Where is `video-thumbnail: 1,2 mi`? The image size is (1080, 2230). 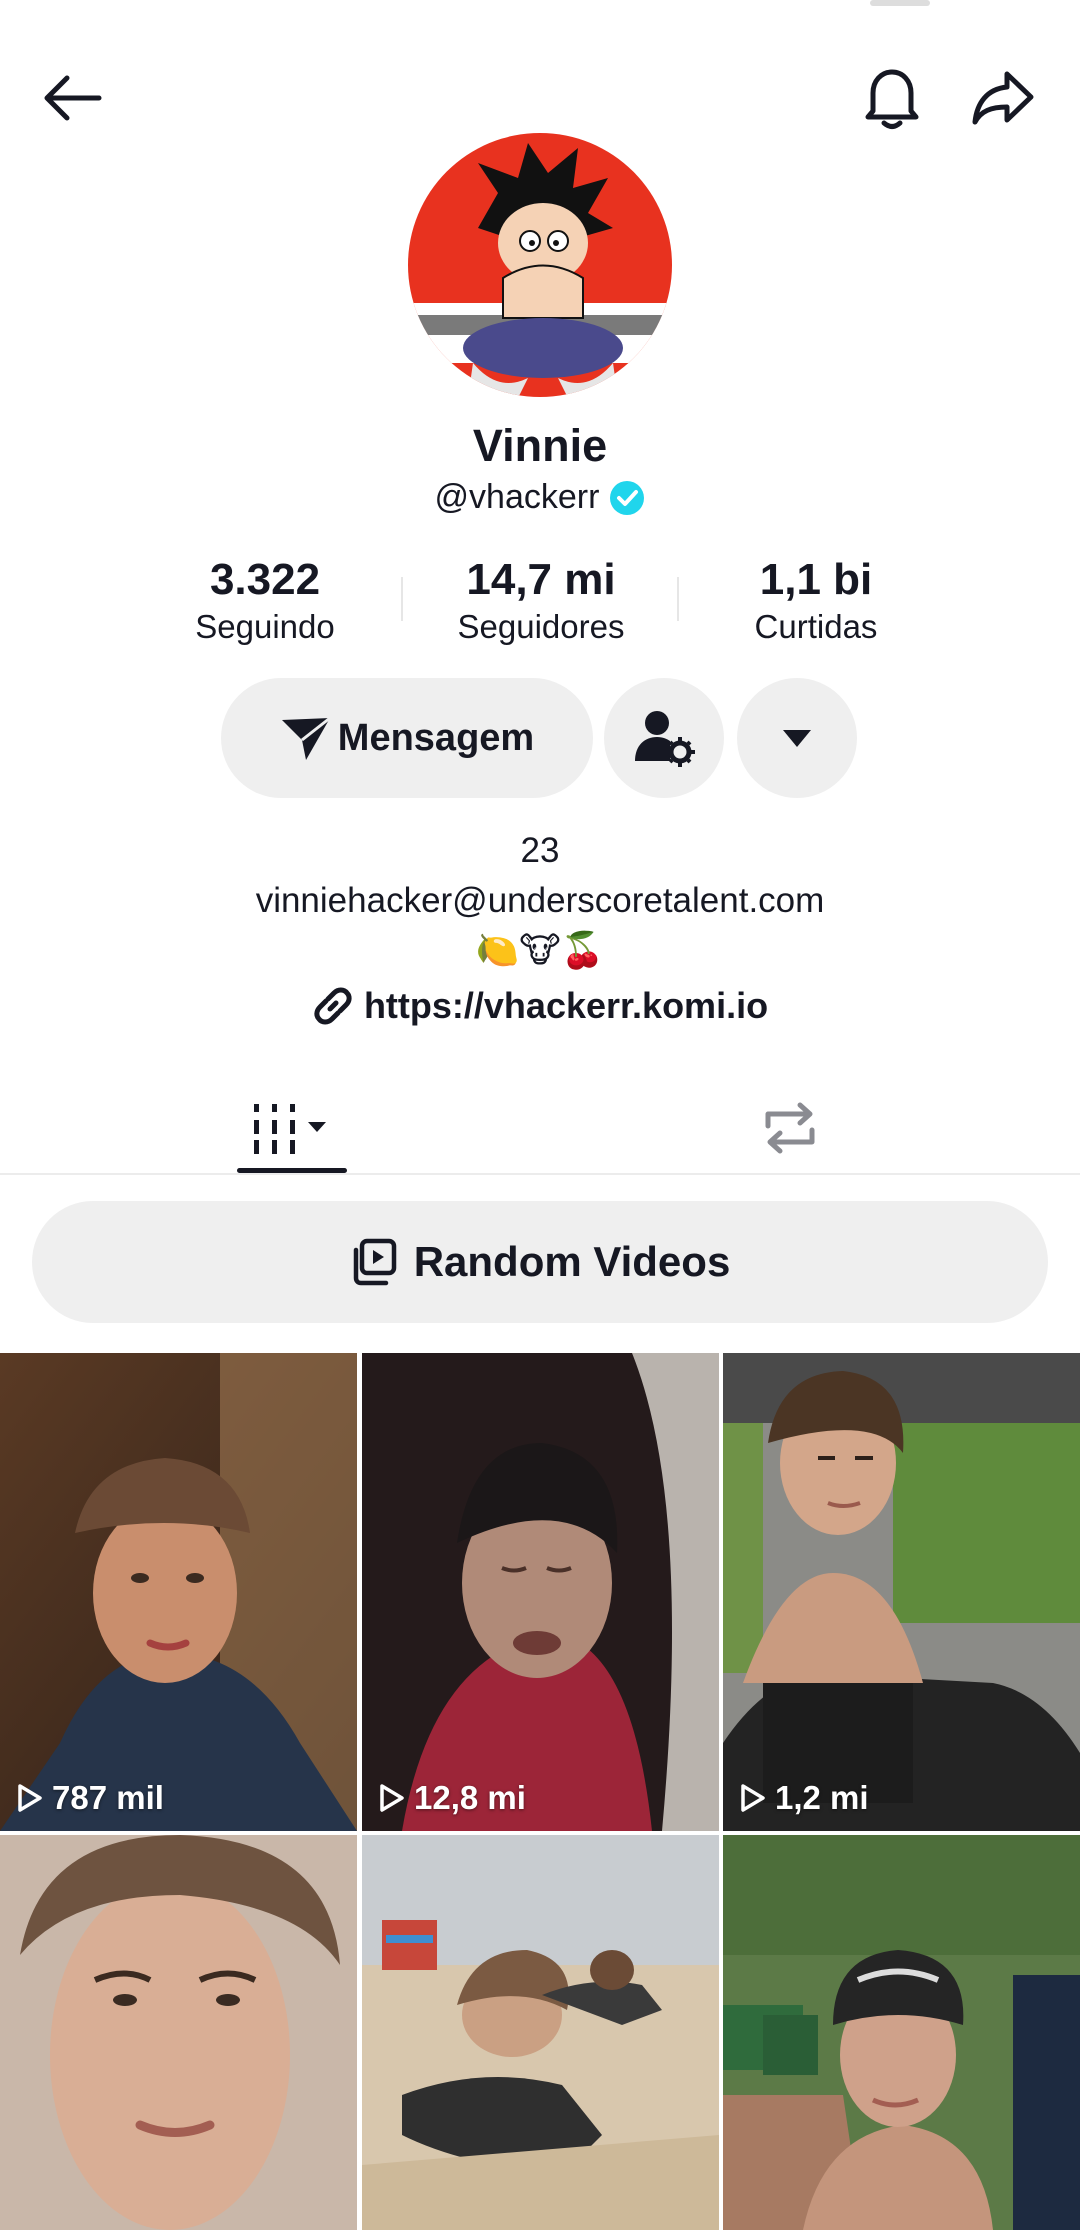
video-thumbnail: 1,2 mi is located at coordinates (901, 1592).